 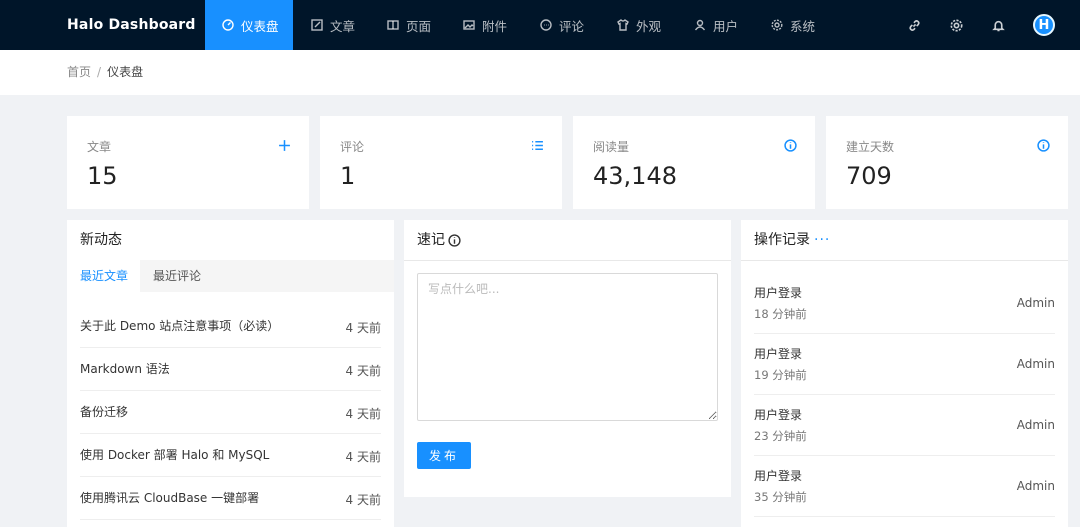 I want to click on log-time: 18 分钟前, so click(x=780, y=314).